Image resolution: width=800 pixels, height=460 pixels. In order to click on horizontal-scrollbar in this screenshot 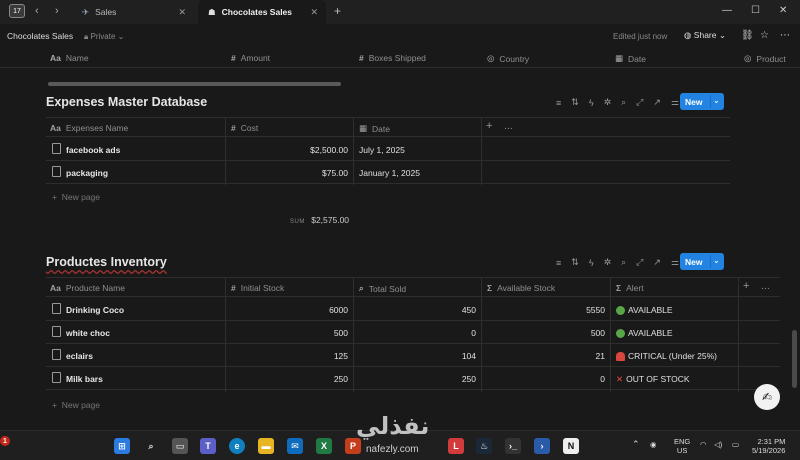, I will do `click(194, 84)`.